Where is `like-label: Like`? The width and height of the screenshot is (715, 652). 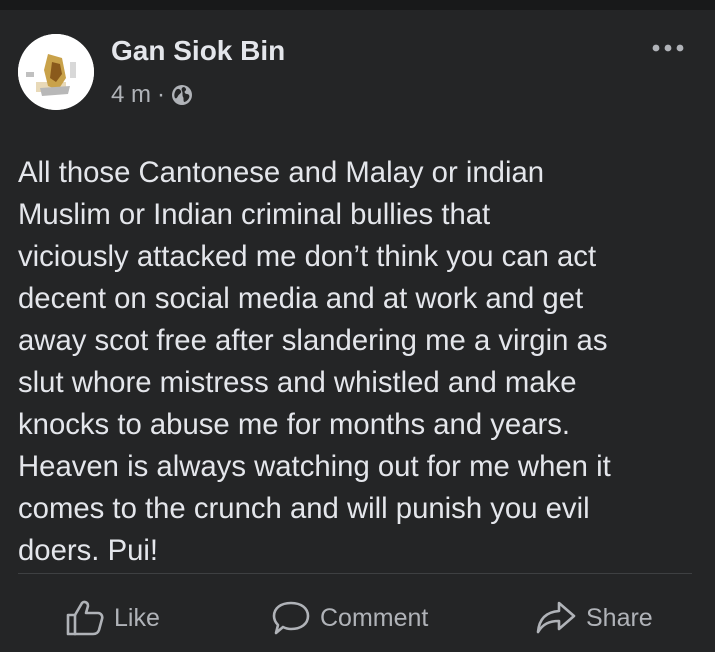 like-label: Like is located at coordinates (137, 617).